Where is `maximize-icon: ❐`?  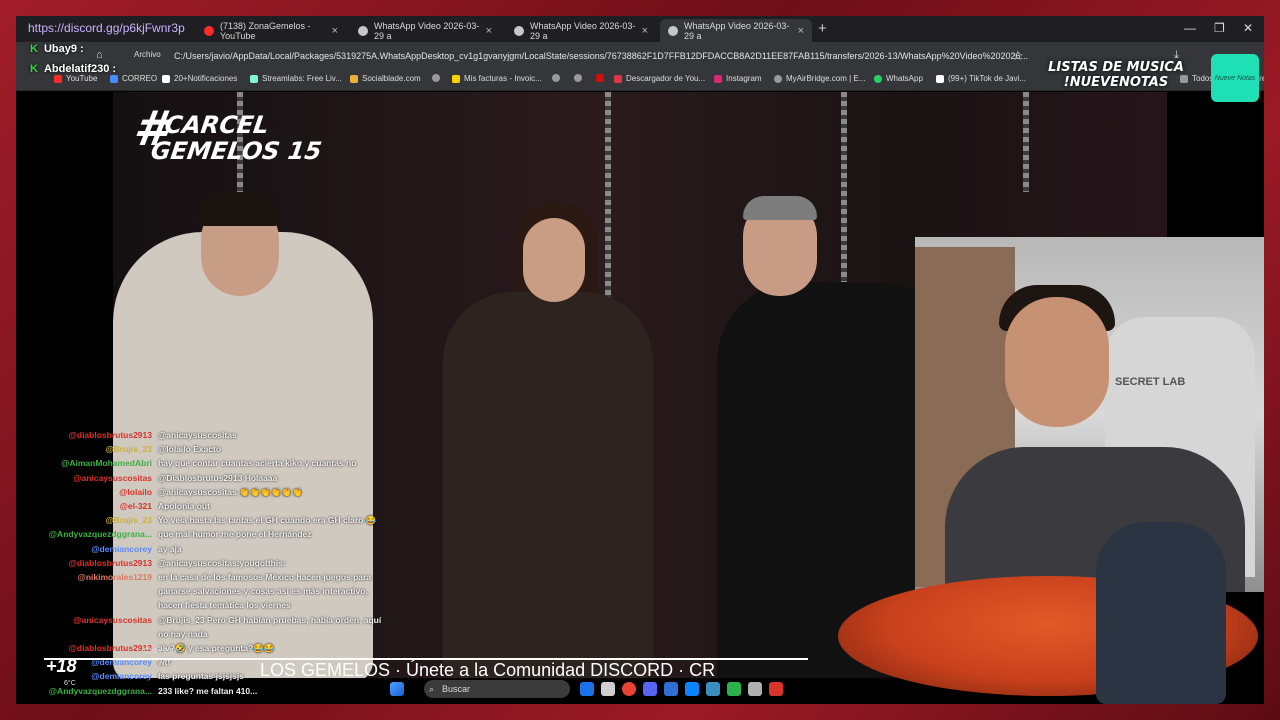
maximize-icon: ❐ is located at coordinates (1219, 28).